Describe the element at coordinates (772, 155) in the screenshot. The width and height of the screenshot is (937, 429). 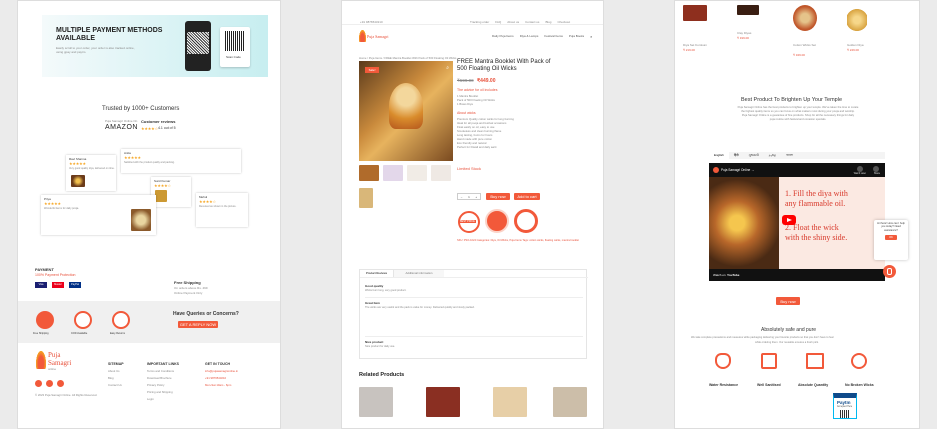
I see `lang-tab: தமிழ்` at that location.